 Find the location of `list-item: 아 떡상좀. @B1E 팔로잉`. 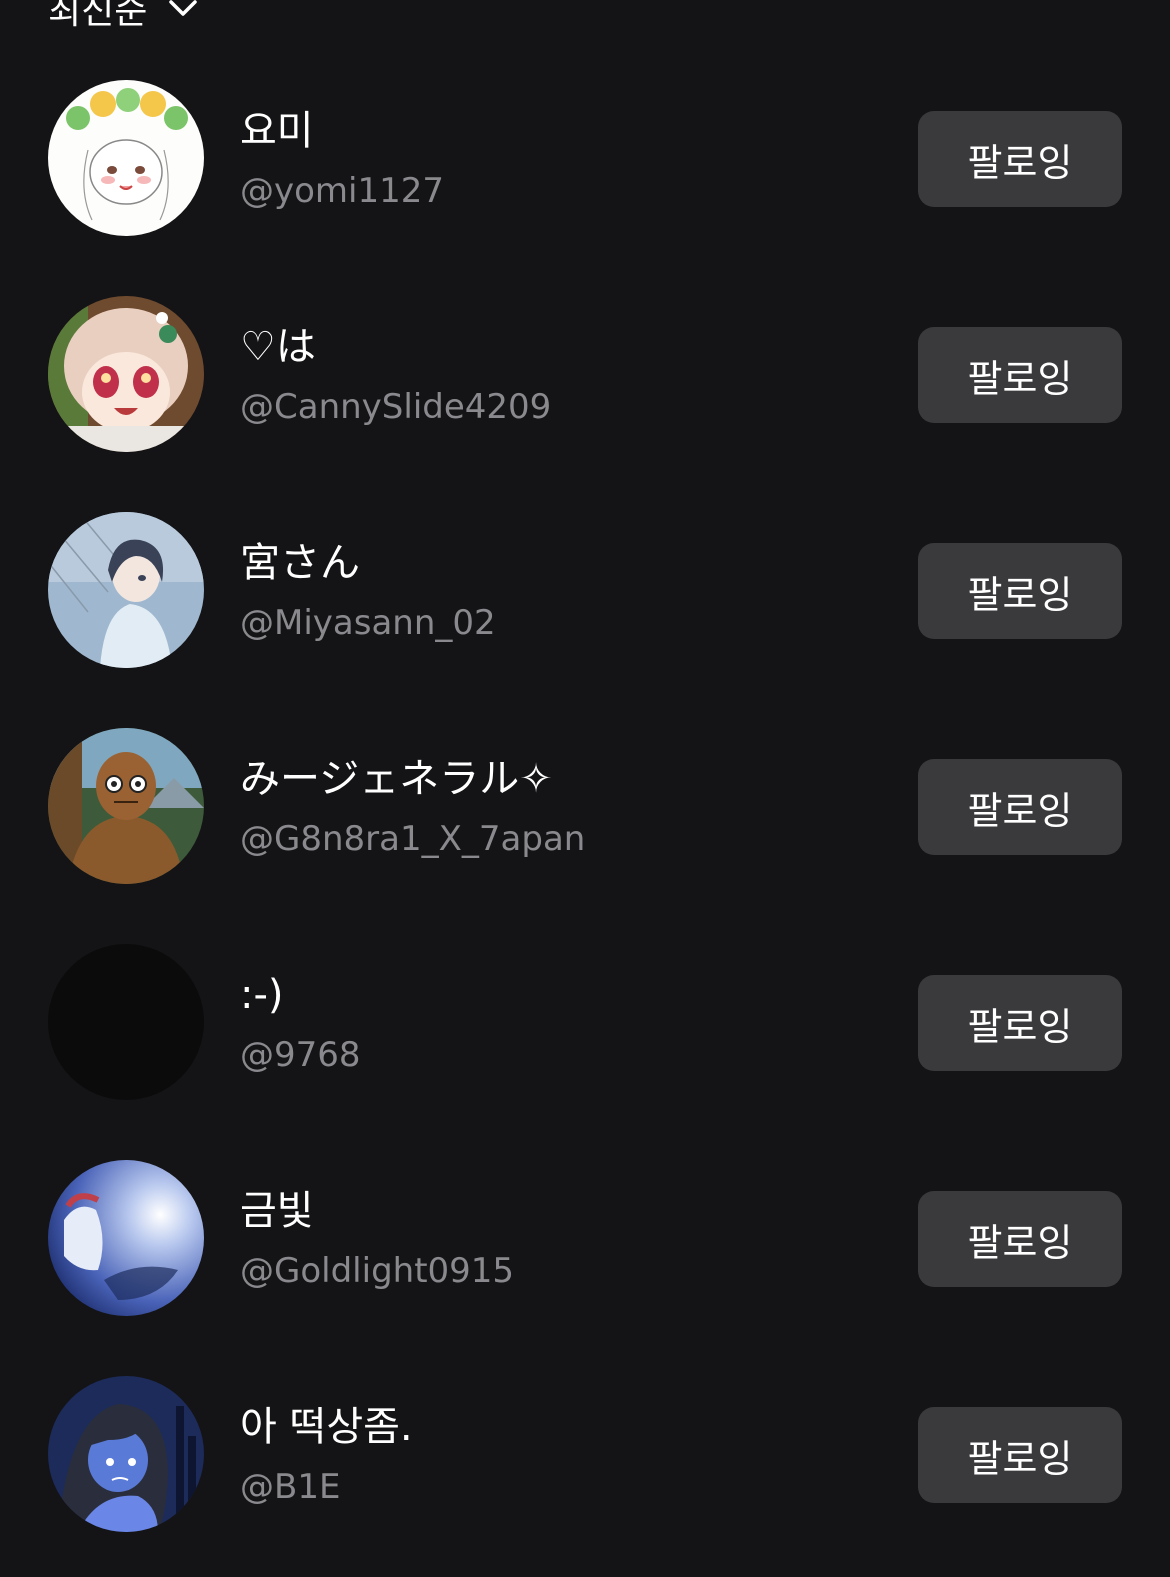

list-item: 아 떡상좀. @B1E 팔로잉 is located at coordinates (585, 1469).